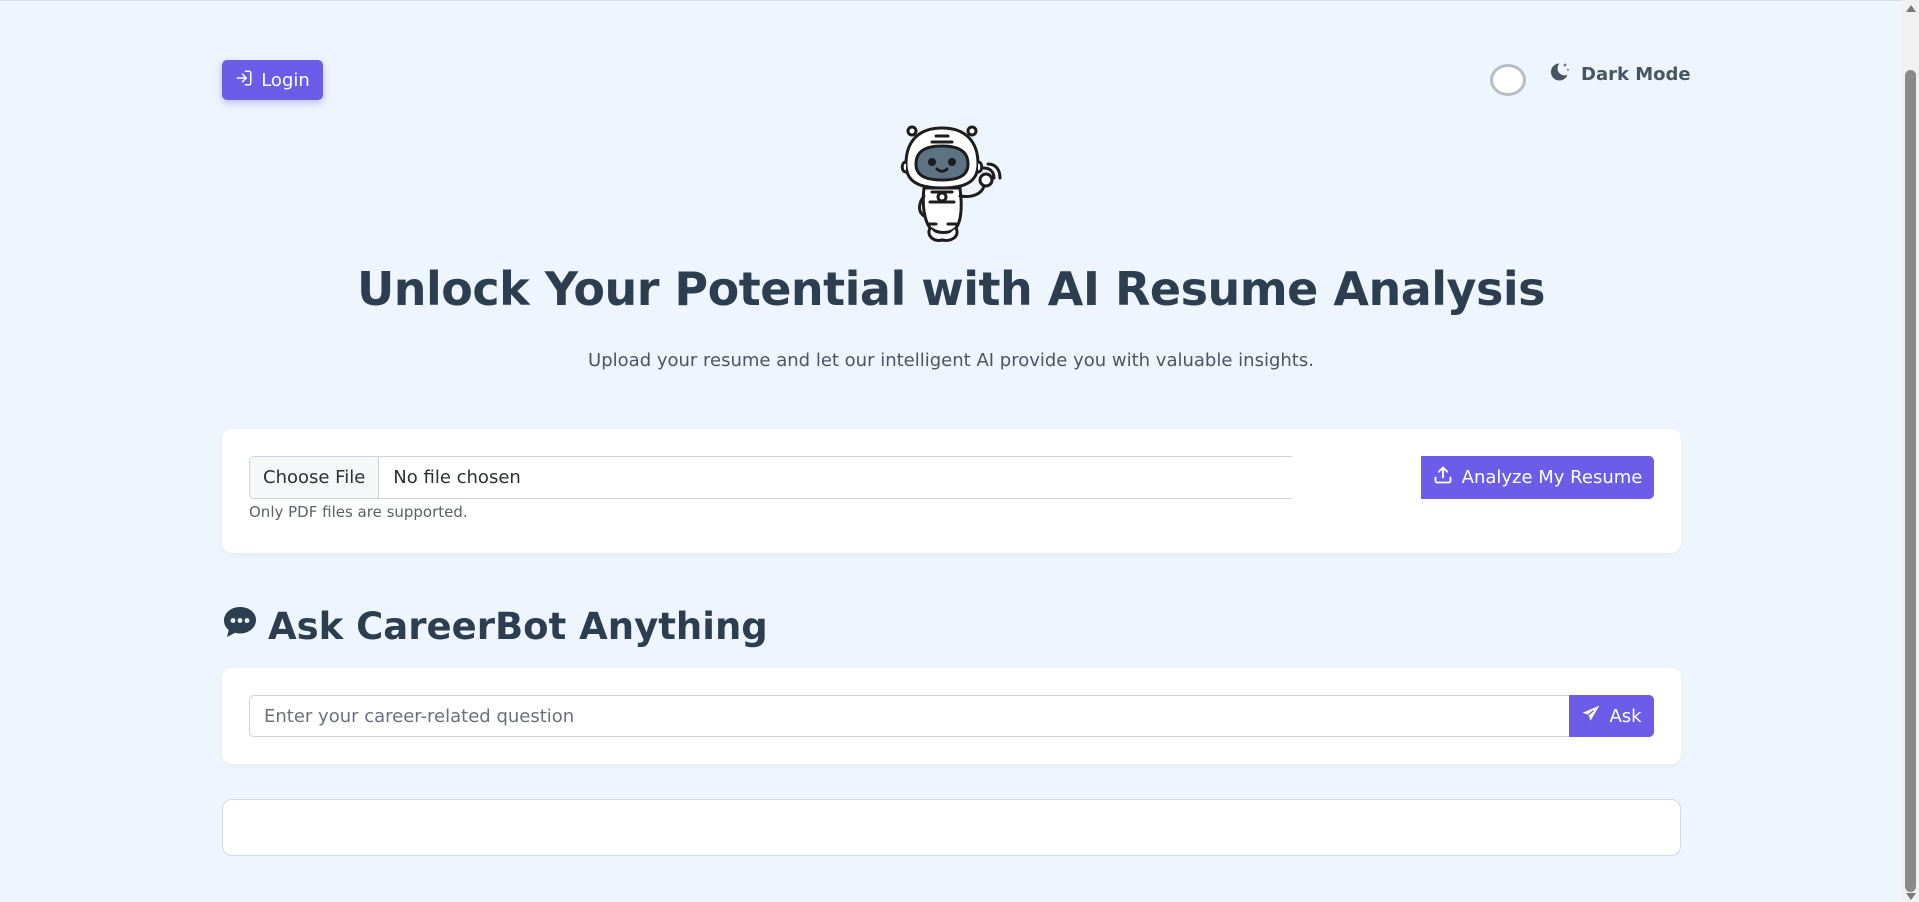 This screenshot has width=1919, height=902. What do you see at coordinates (1591, 716) in the screenshot?
I see `paper-plane-icon` at bounding box center [1591, 716].